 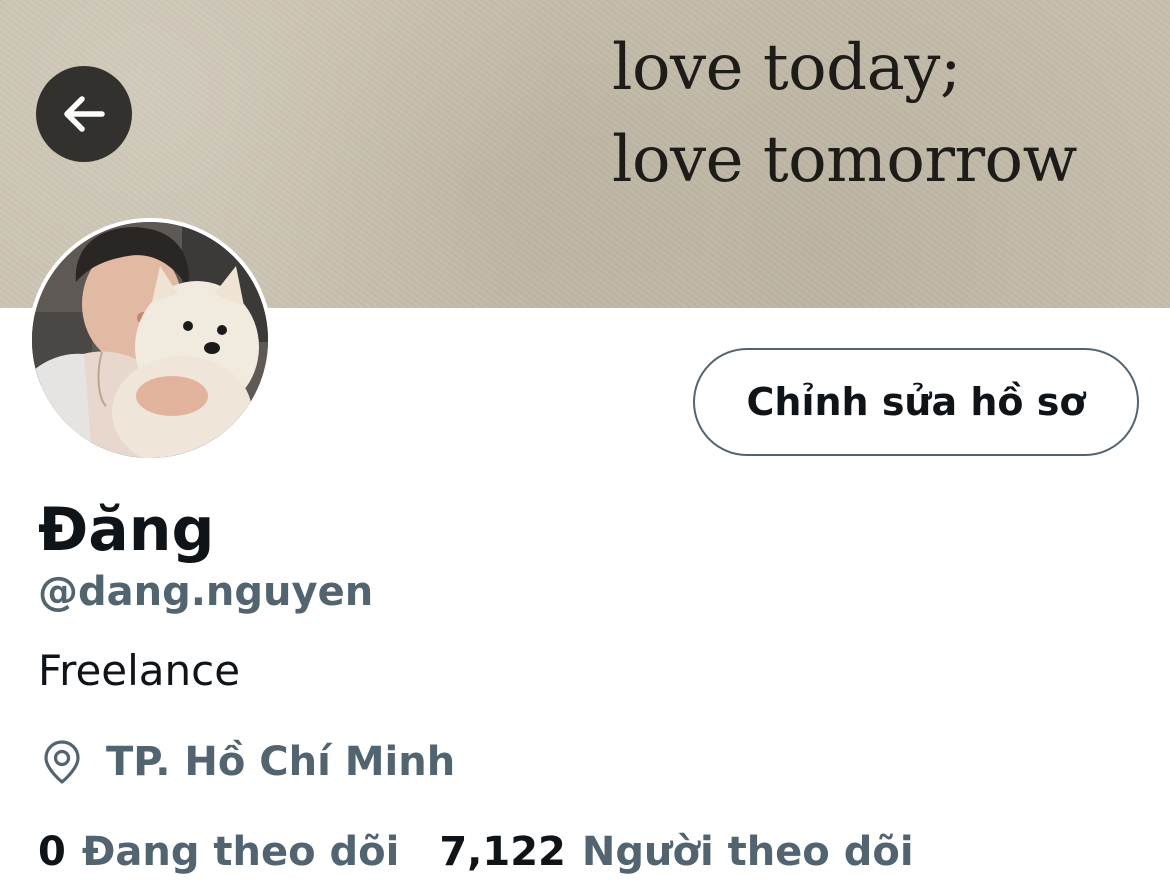 I want to click on location-pin-icon, so click(x=62, y=762).